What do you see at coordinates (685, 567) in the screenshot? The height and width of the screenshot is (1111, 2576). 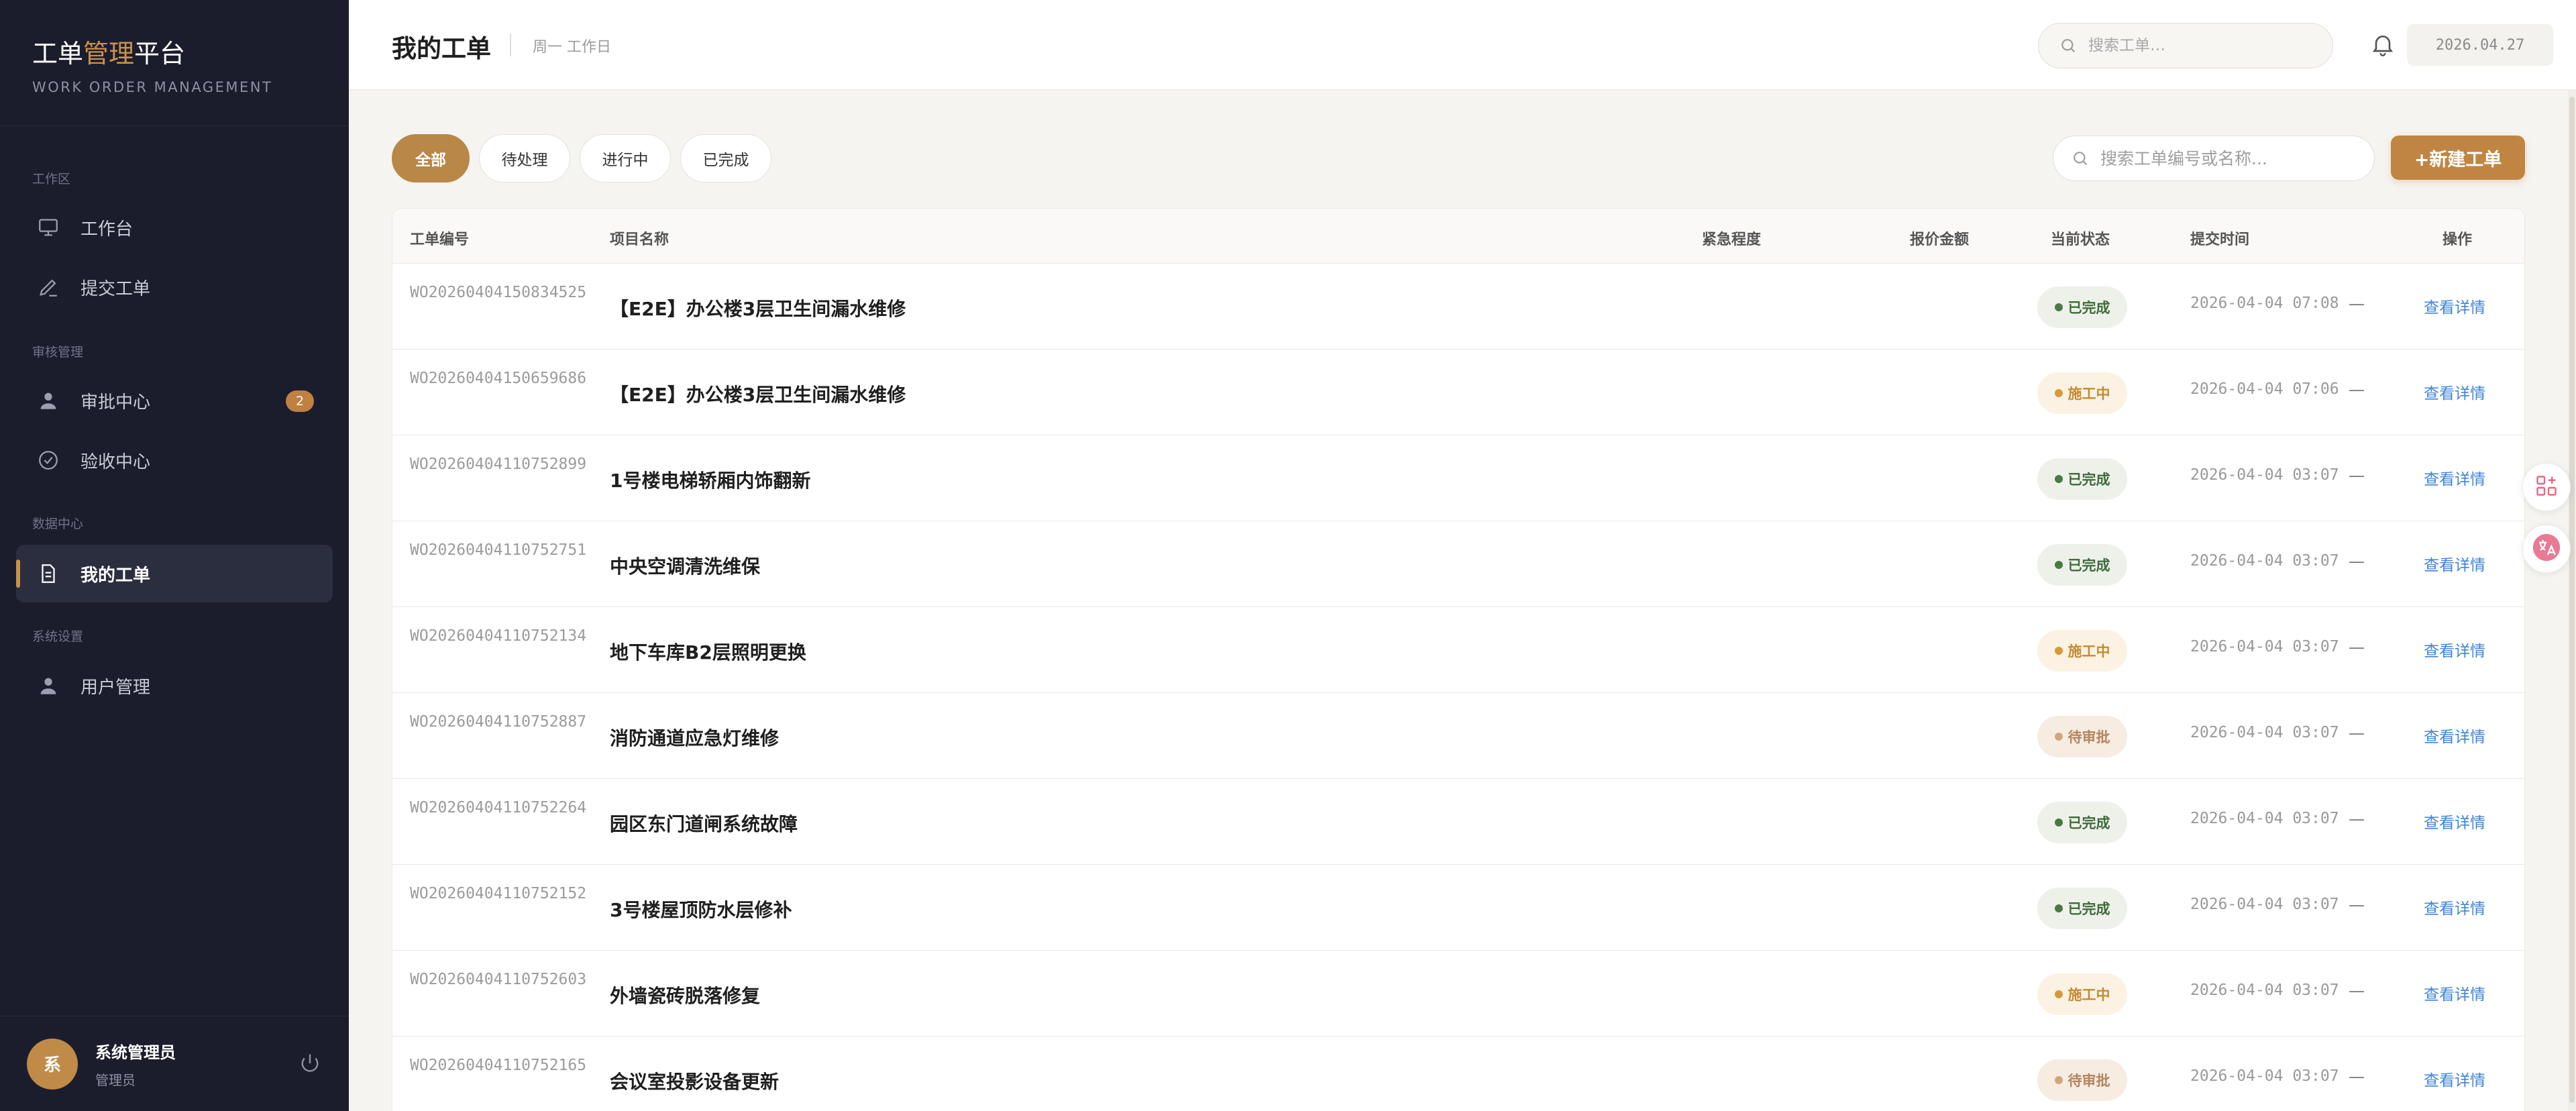 I see `order-name: 中央空调清洗维保` at bounding box center [685, 567].